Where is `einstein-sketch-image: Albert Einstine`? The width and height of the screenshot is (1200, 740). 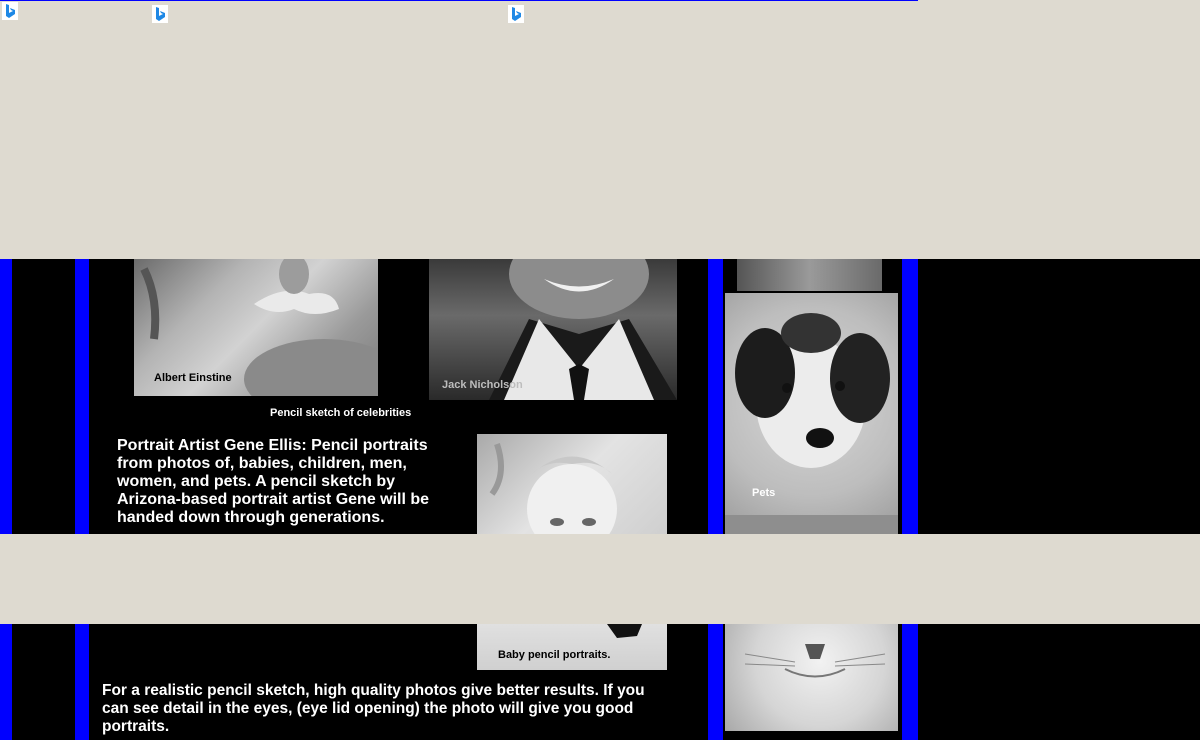
einstein-sketch-image: Albert Einstine is located at coordinates (256, 327).